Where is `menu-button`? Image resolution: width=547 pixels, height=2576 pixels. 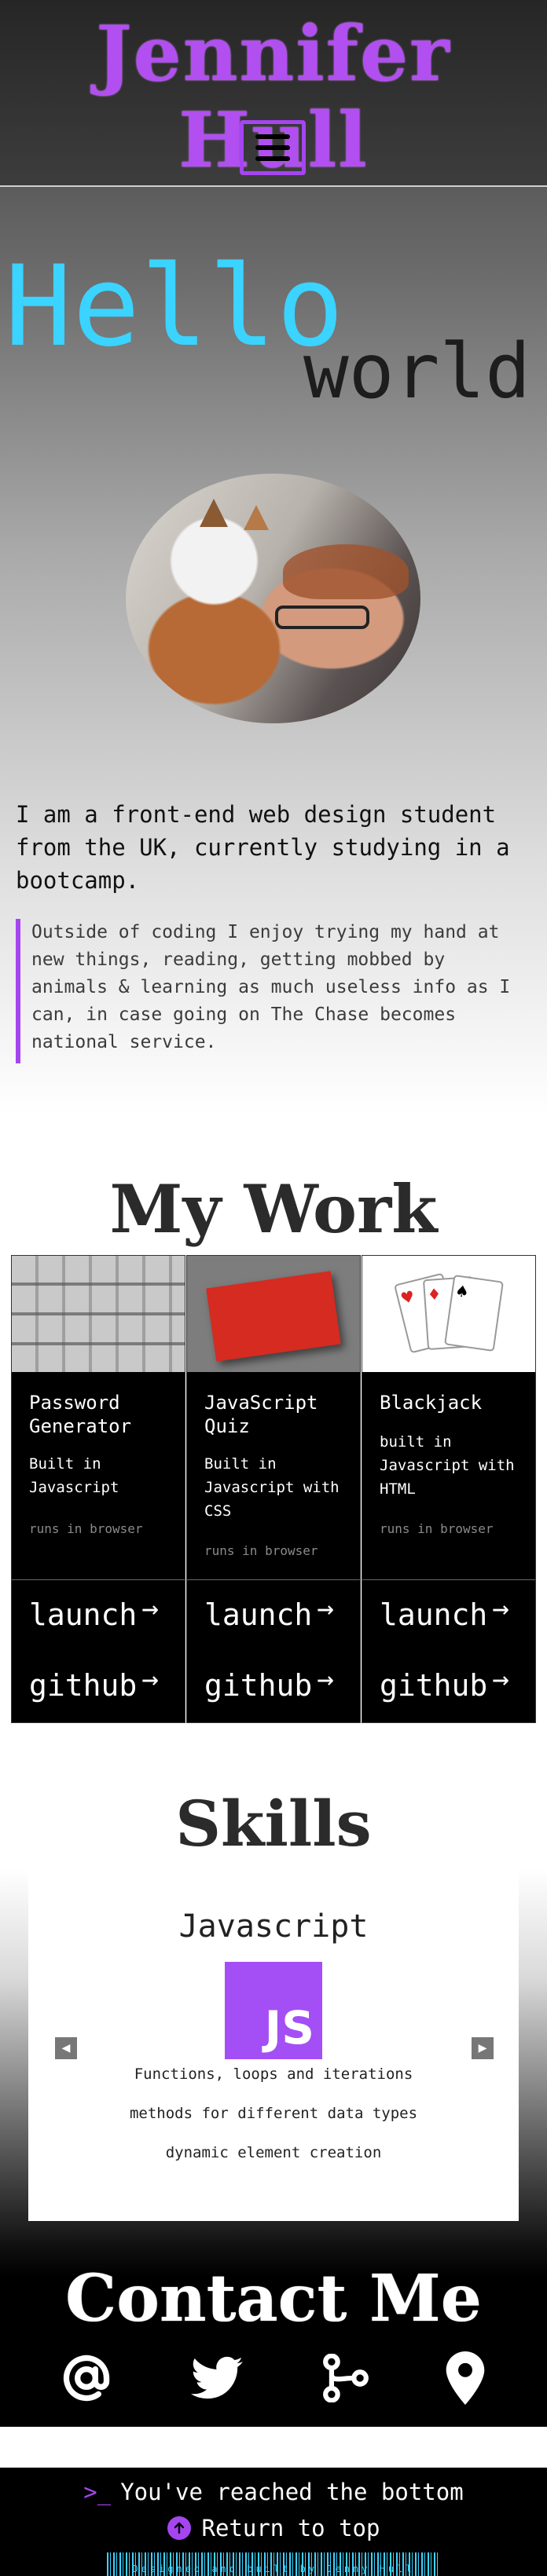
menu-button is located at coordinates (273, 147).